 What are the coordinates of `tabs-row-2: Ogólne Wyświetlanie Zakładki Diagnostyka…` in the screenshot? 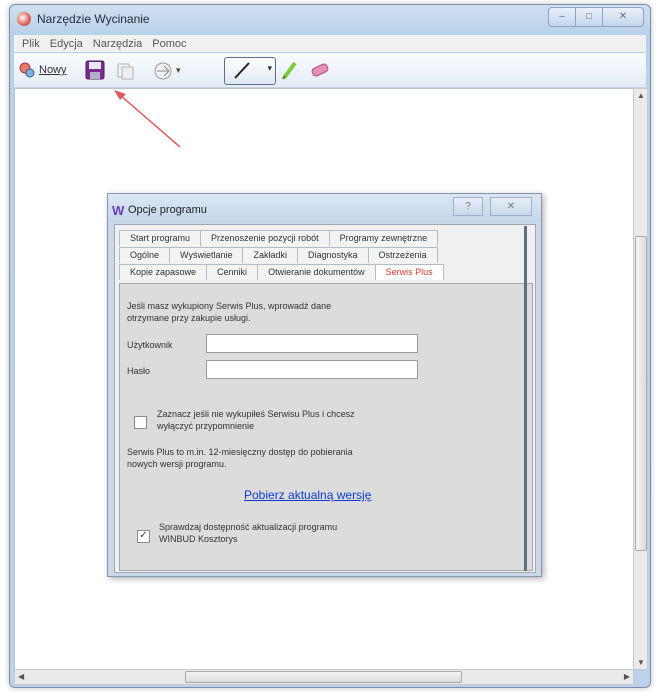 It's located at (278, 255).